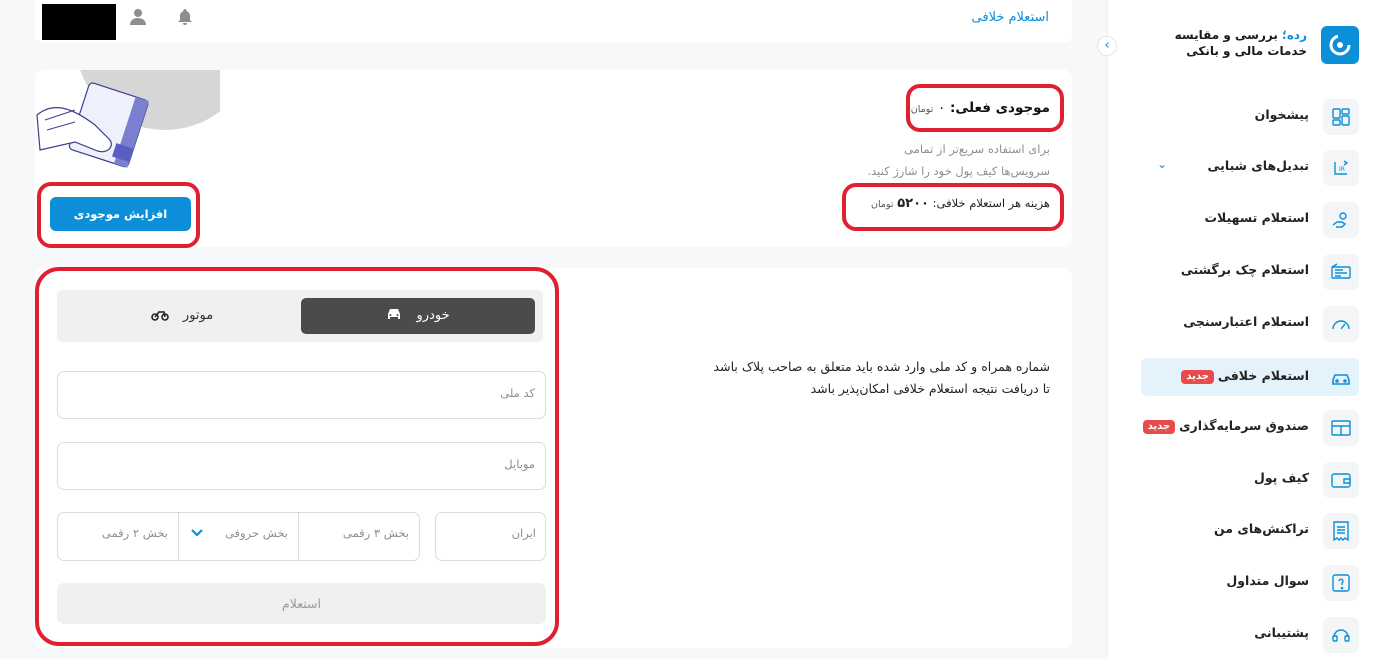  Describe the element at coordinates (301, 395) in the screenshot. I see `national-code-input: کد ملی` at that location.